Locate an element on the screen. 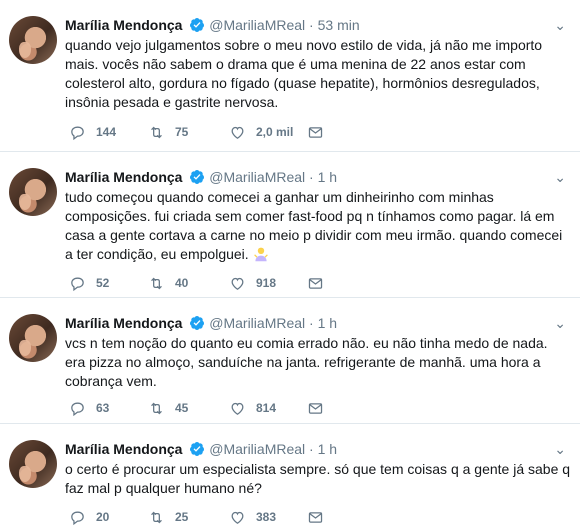  reply-button: 52 is located at coordinates (89, 283).